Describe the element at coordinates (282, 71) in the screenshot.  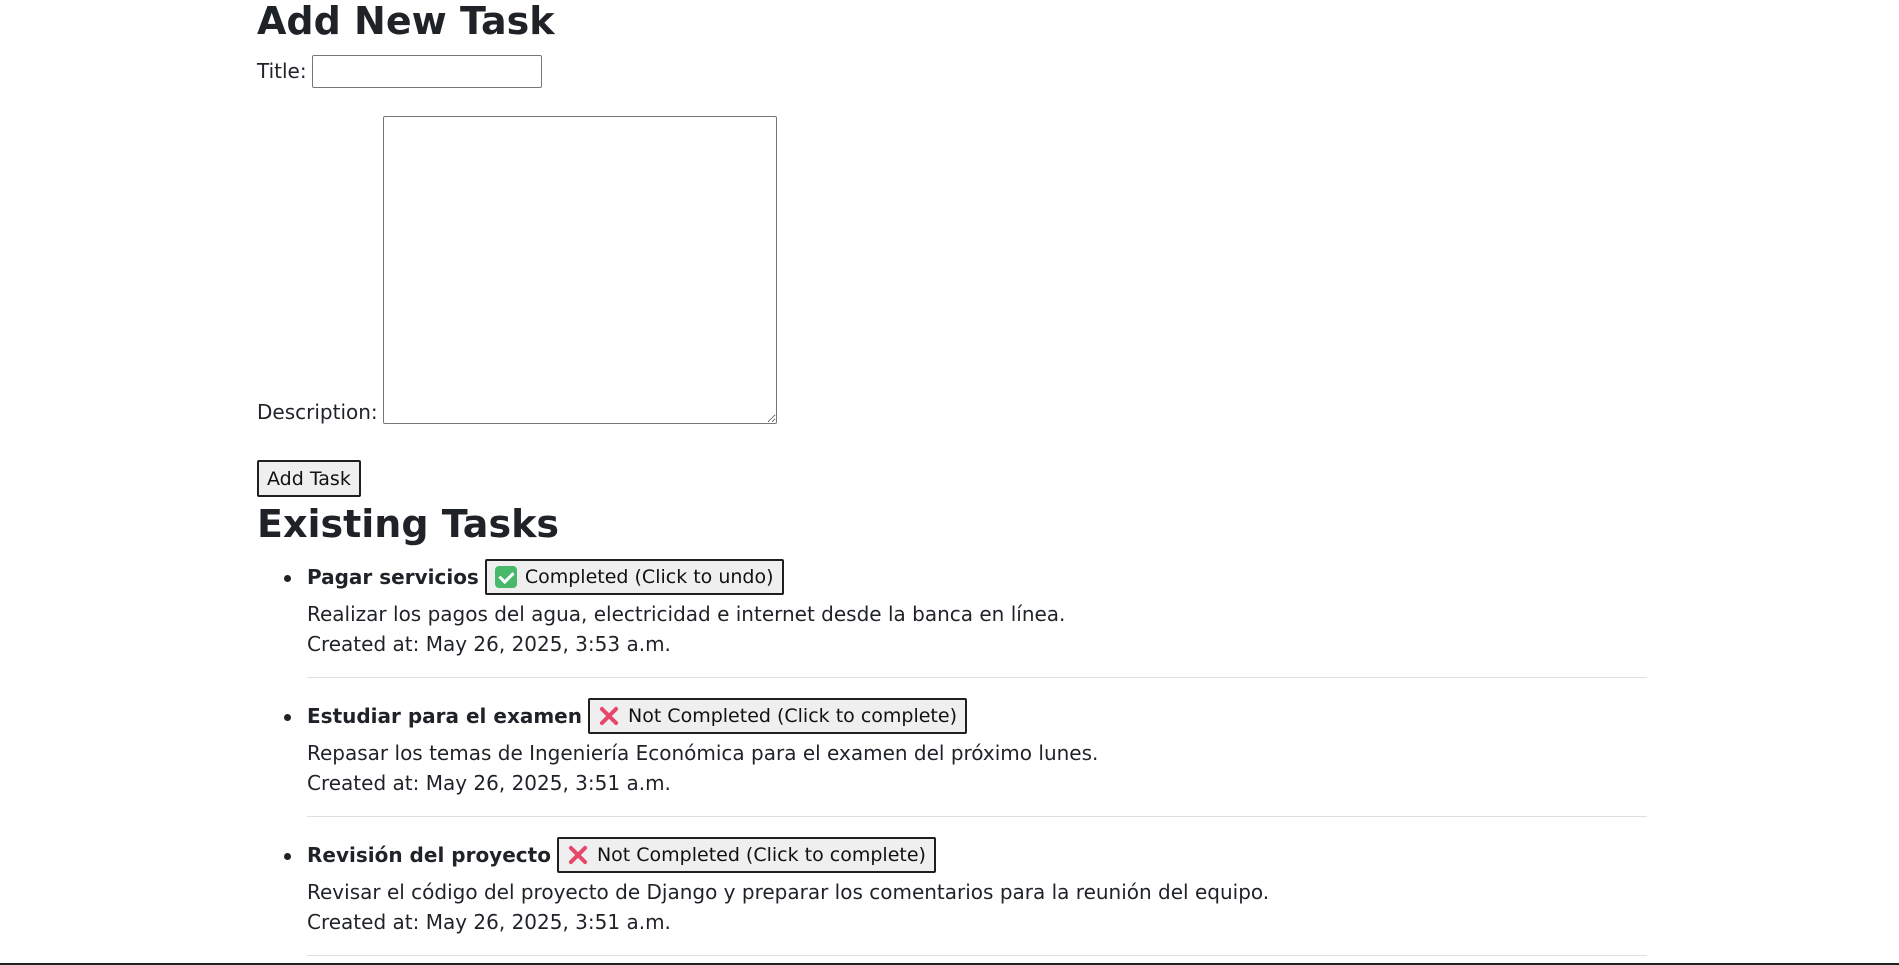
I see `title-label: Title:` at that location.